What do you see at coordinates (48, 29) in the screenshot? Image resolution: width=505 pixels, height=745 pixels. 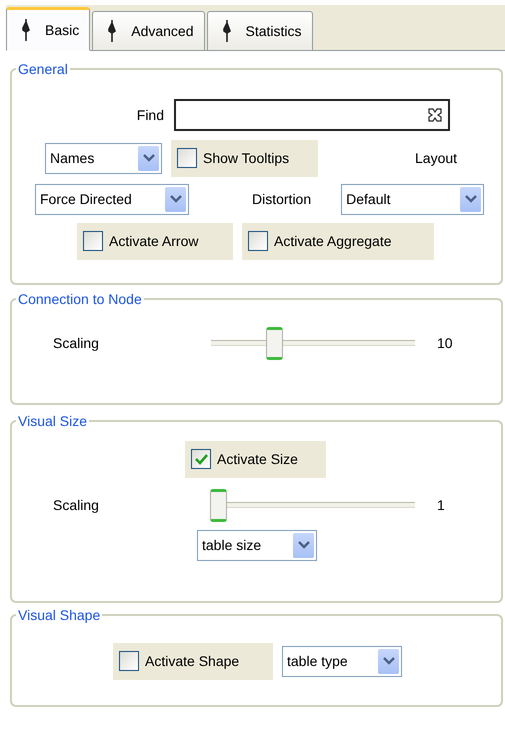 I see `tab: Basic` at bounding box center [48, 29].